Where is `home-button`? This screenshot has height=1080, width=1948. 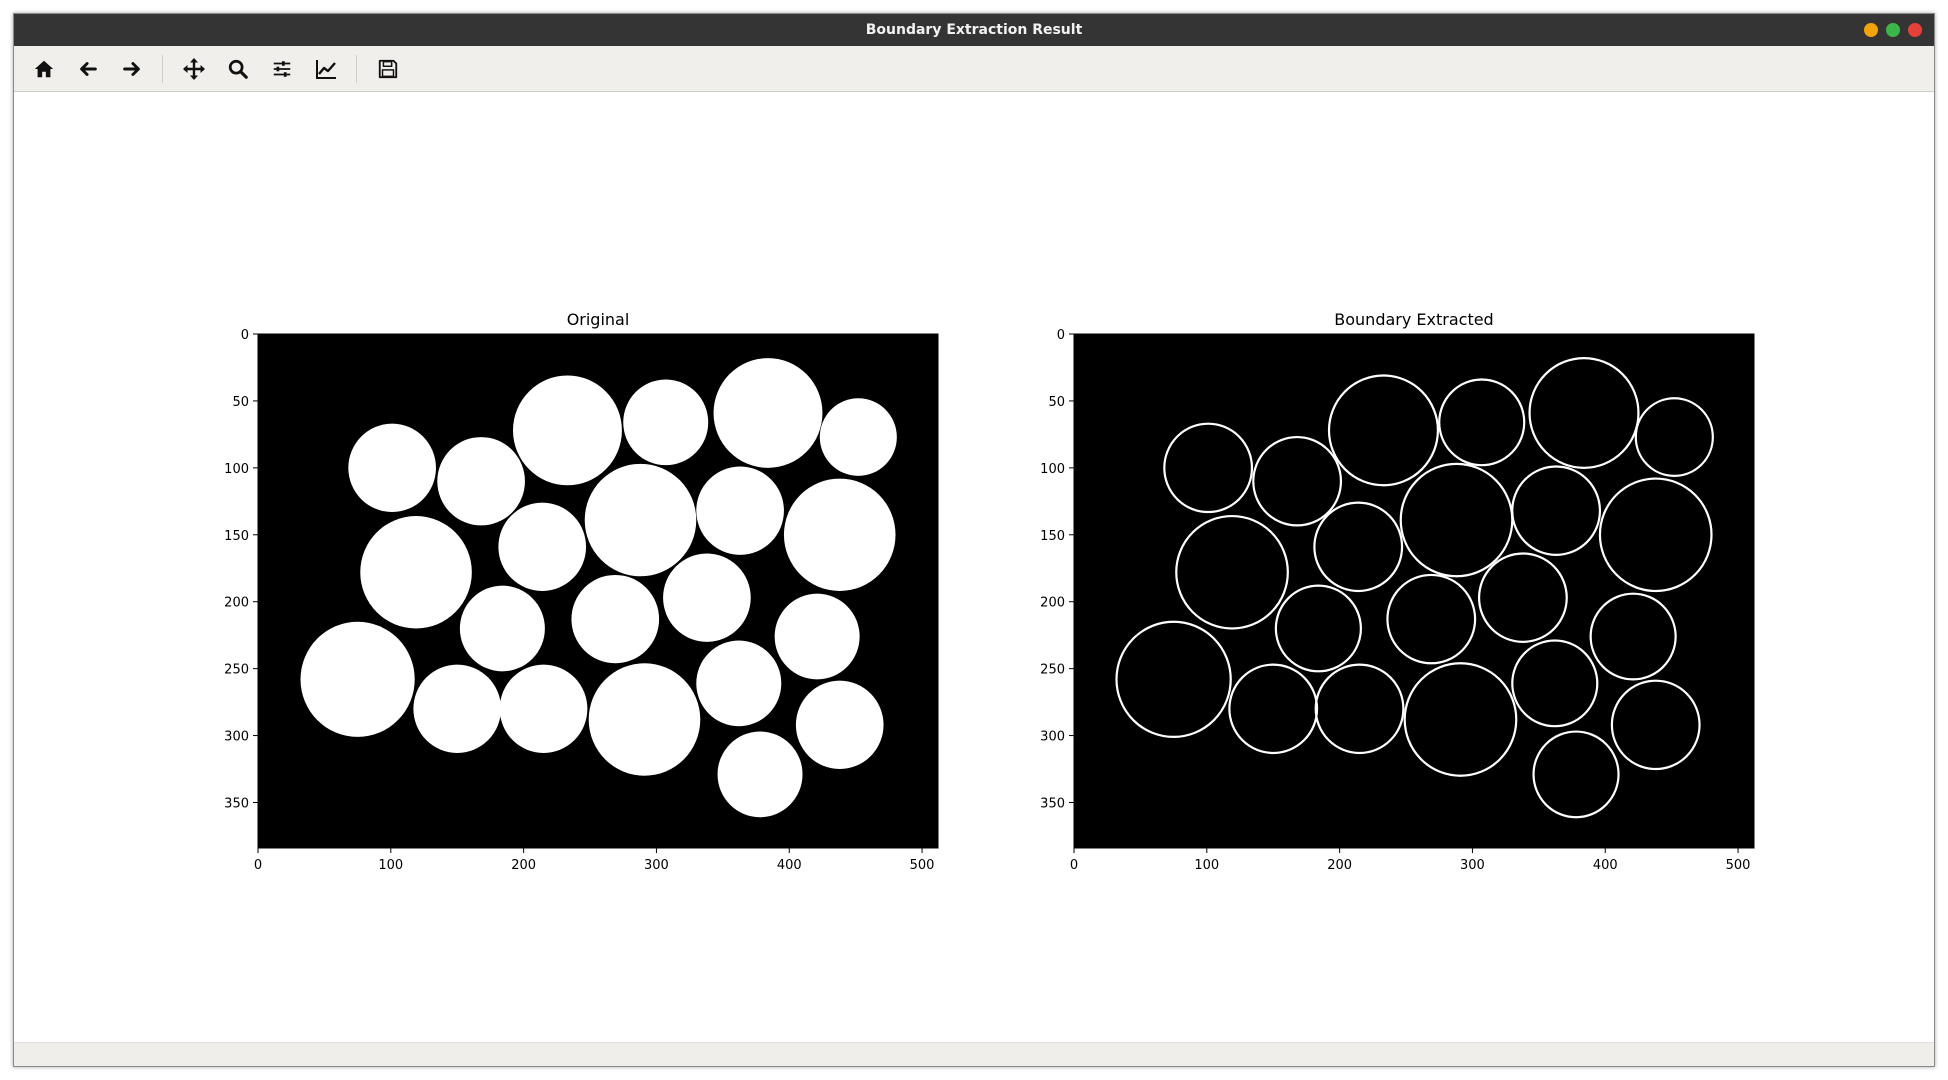
home-button is located at coordinates (44, 69).